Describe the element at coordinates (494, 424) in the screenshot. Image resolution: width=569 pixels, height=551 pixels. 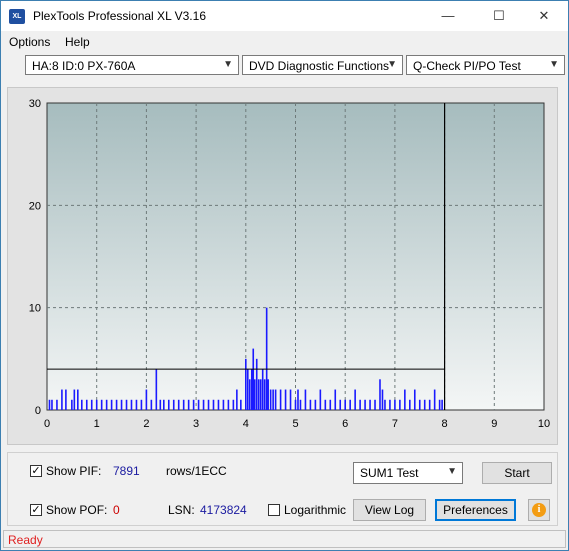
I see `x-tick-label: 9` at that location.